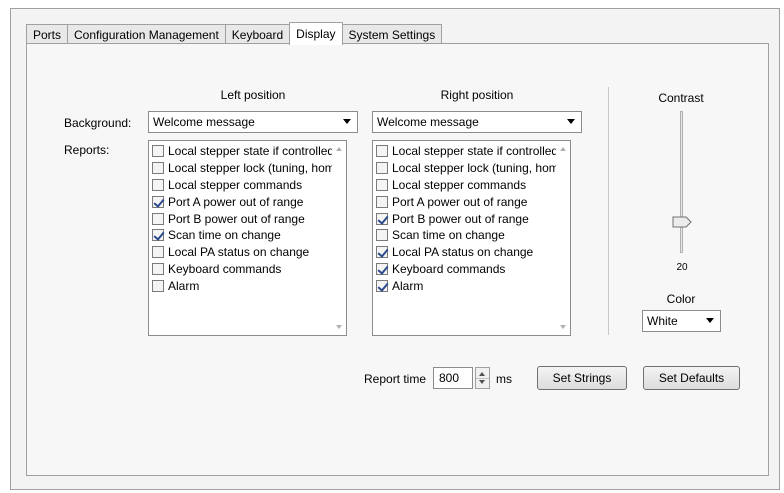 Image resolution: width=784 pixels, height=493 pixels. Describe the element at coordinates (681, 321) in the screenshot. I see `color-dropdown: White` at that location.